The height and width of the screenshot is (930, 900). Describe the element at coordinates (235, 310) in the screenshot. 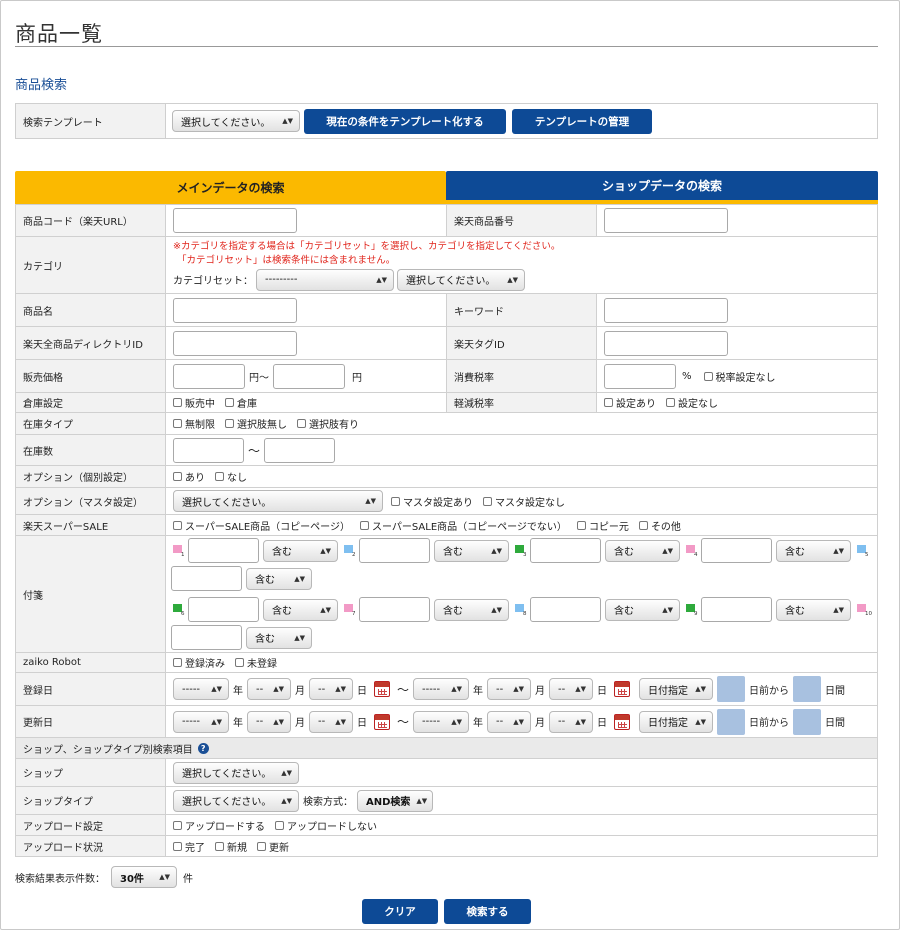

I see `name-input` at that location.